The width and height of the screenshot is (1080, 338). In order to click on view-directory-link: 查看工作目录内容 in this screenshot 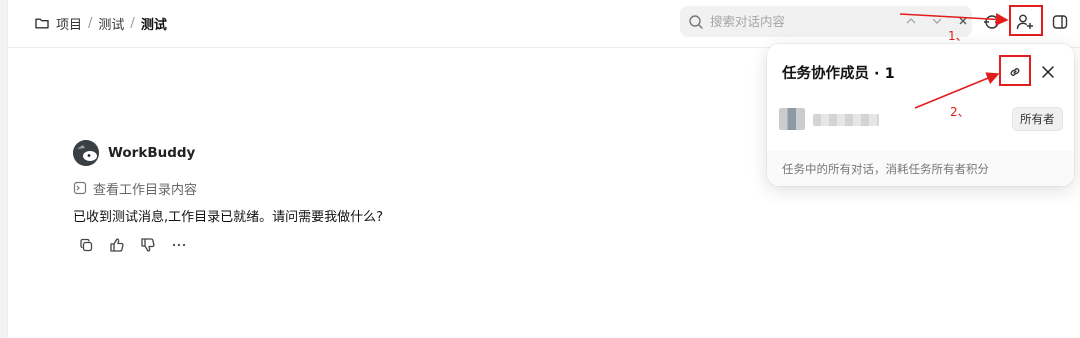, I will do `click(135, 189)`.